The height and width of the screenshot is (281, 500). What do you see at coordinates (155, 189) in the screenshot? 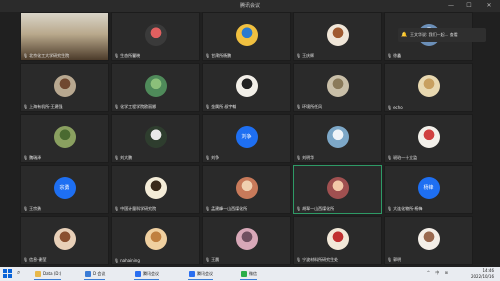
I see `participant-tile: 🎙中国计量科学研究院` at bounding box center [155, 189].